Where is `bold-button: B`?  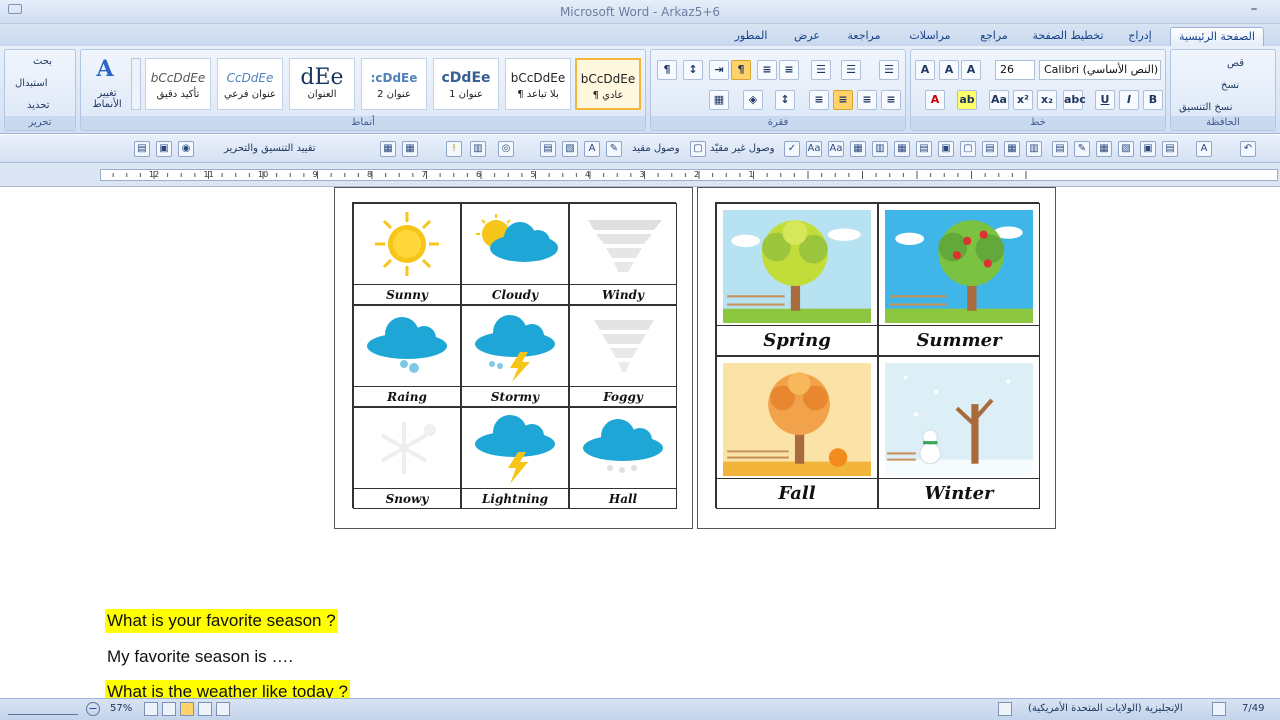
bold-button: B is located at coordinates (1153, 100).